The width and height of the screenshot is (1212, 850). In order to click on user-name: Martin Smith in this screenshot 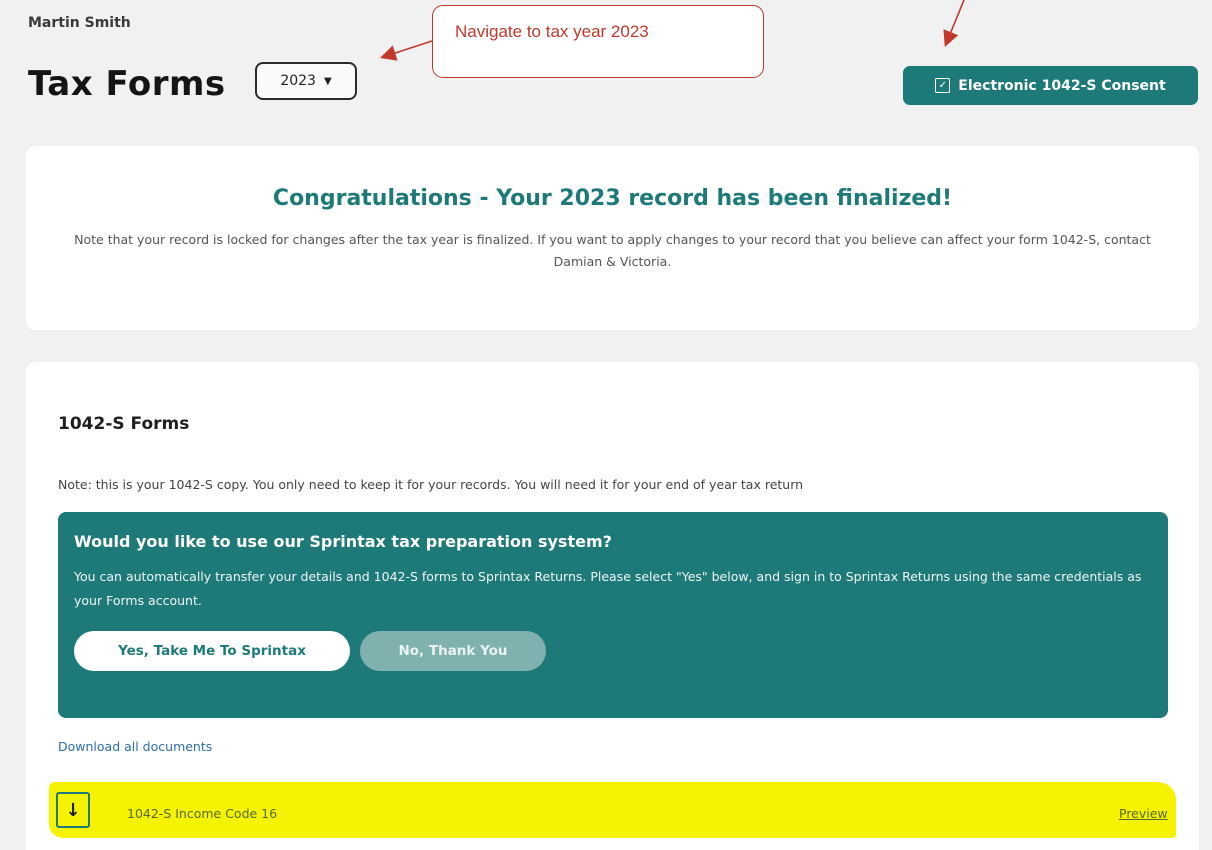, I will do `click(79, 23)`.